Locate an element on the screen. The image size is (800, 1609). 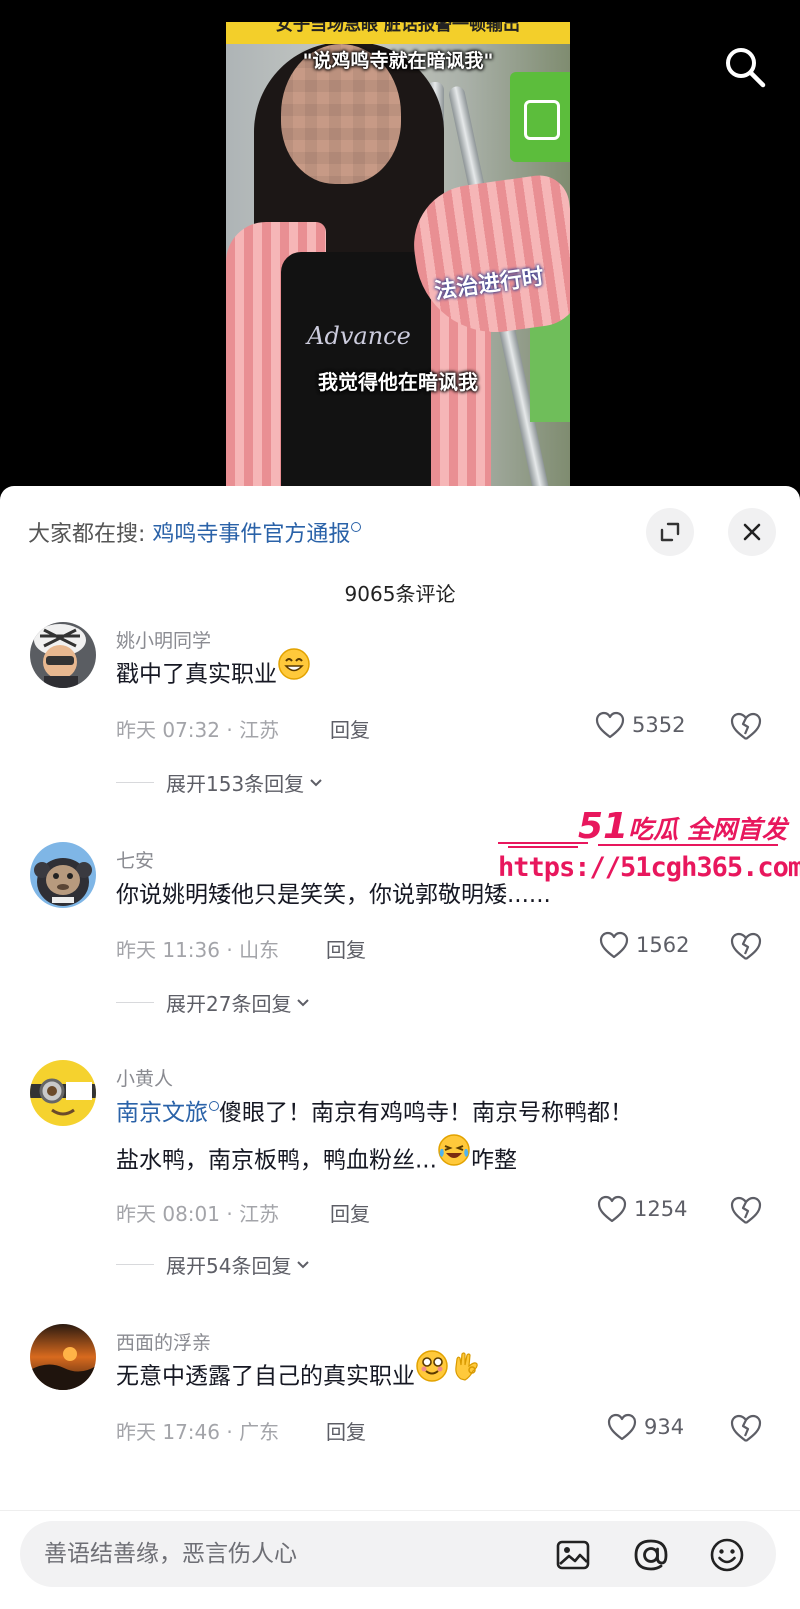
comment-username: 西面的浮亲 is located at coordinates (163, 1341).